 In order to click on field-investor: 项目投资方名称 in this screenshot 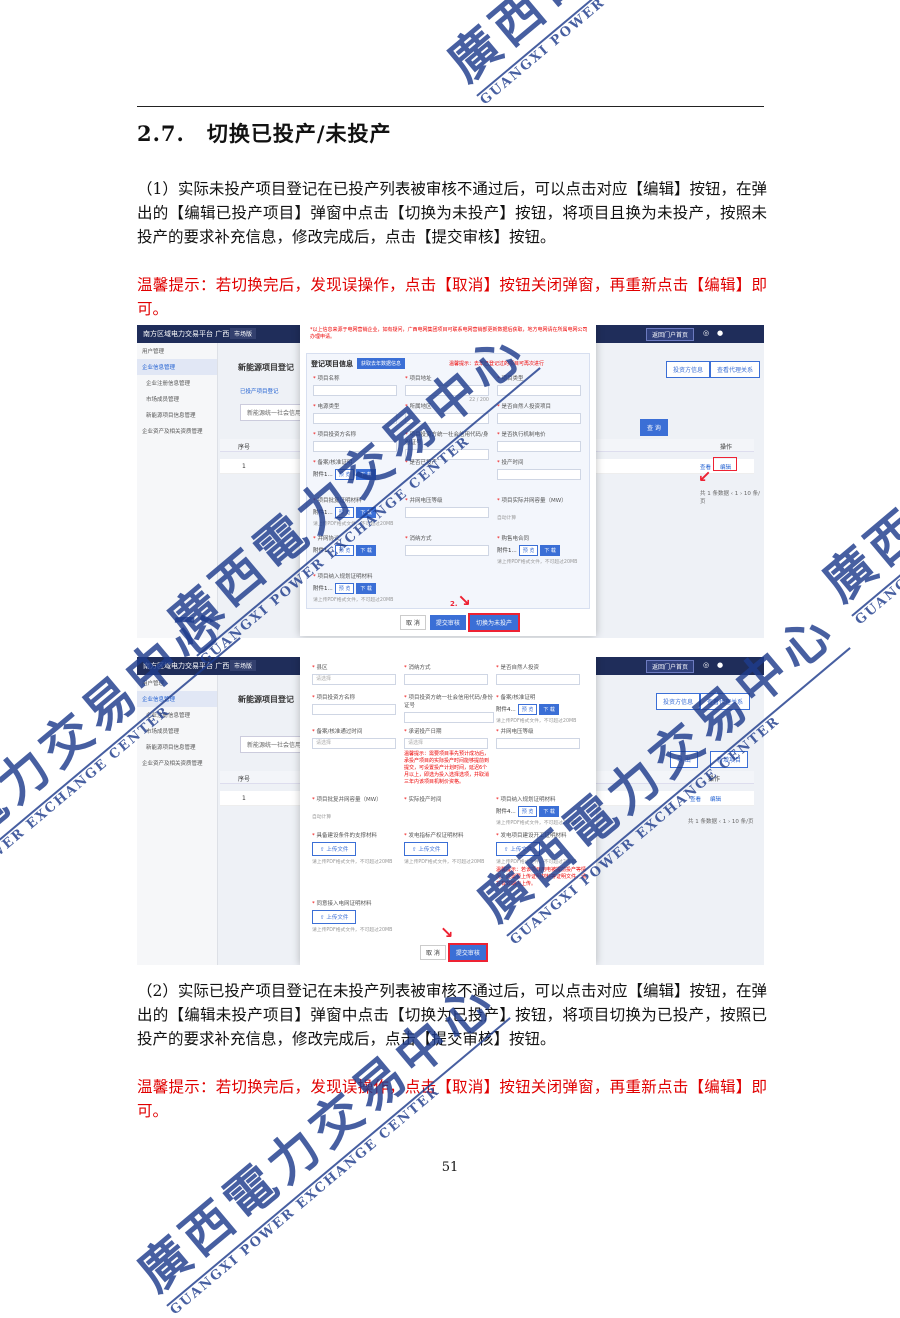, I will do `click(354, 704)`.